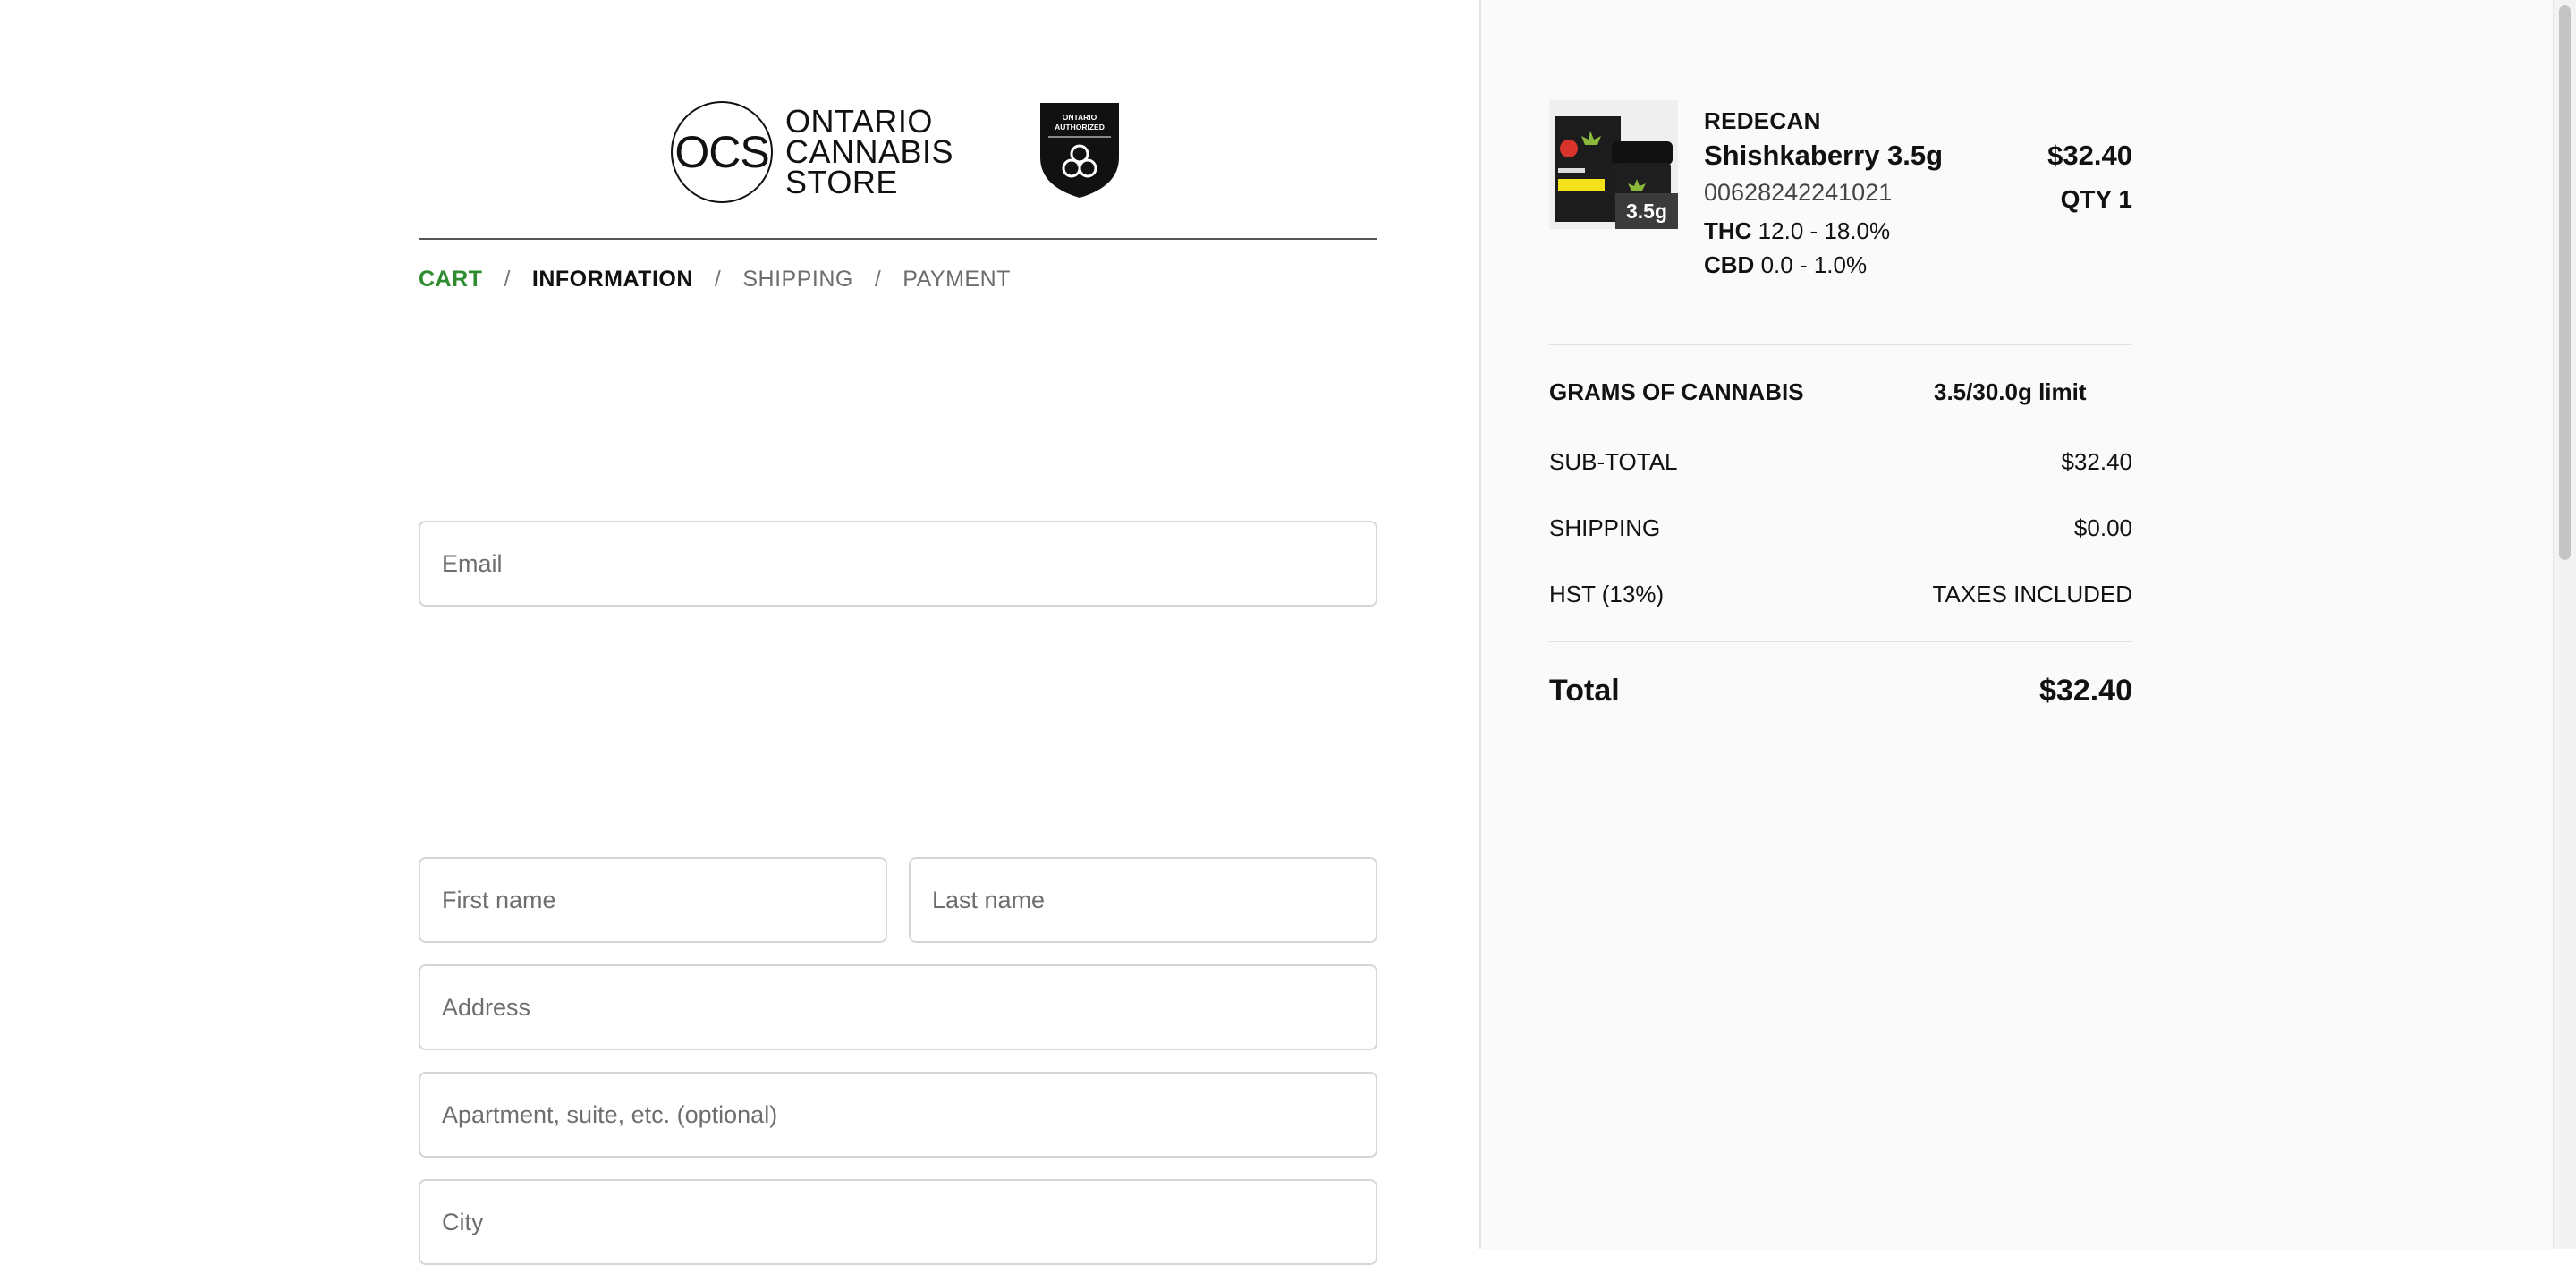 The height and width of the screenshot is (1265, 2576). What do you see at coordinates (797, 279) in the screenshot?
I see `breadcrumb-shipping: SHIPPING` at bounding box center [797, 279].